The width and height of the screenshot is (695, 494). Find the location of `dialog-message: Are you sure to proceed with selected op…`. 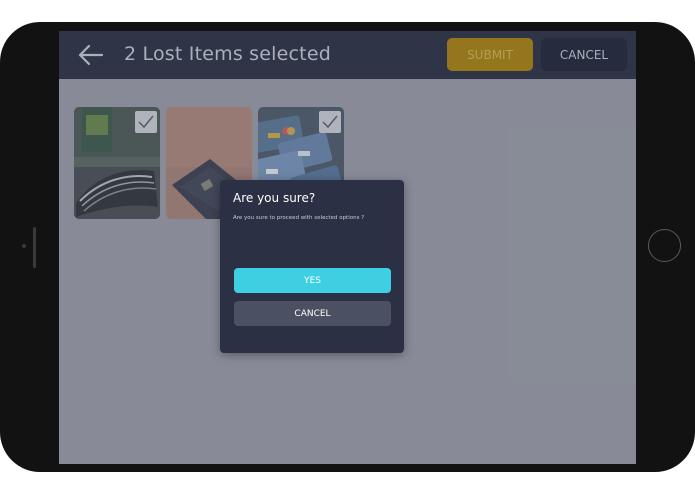

dialog-message: Are you sure to proceed with selected op… is located at coordinates (299, 218).